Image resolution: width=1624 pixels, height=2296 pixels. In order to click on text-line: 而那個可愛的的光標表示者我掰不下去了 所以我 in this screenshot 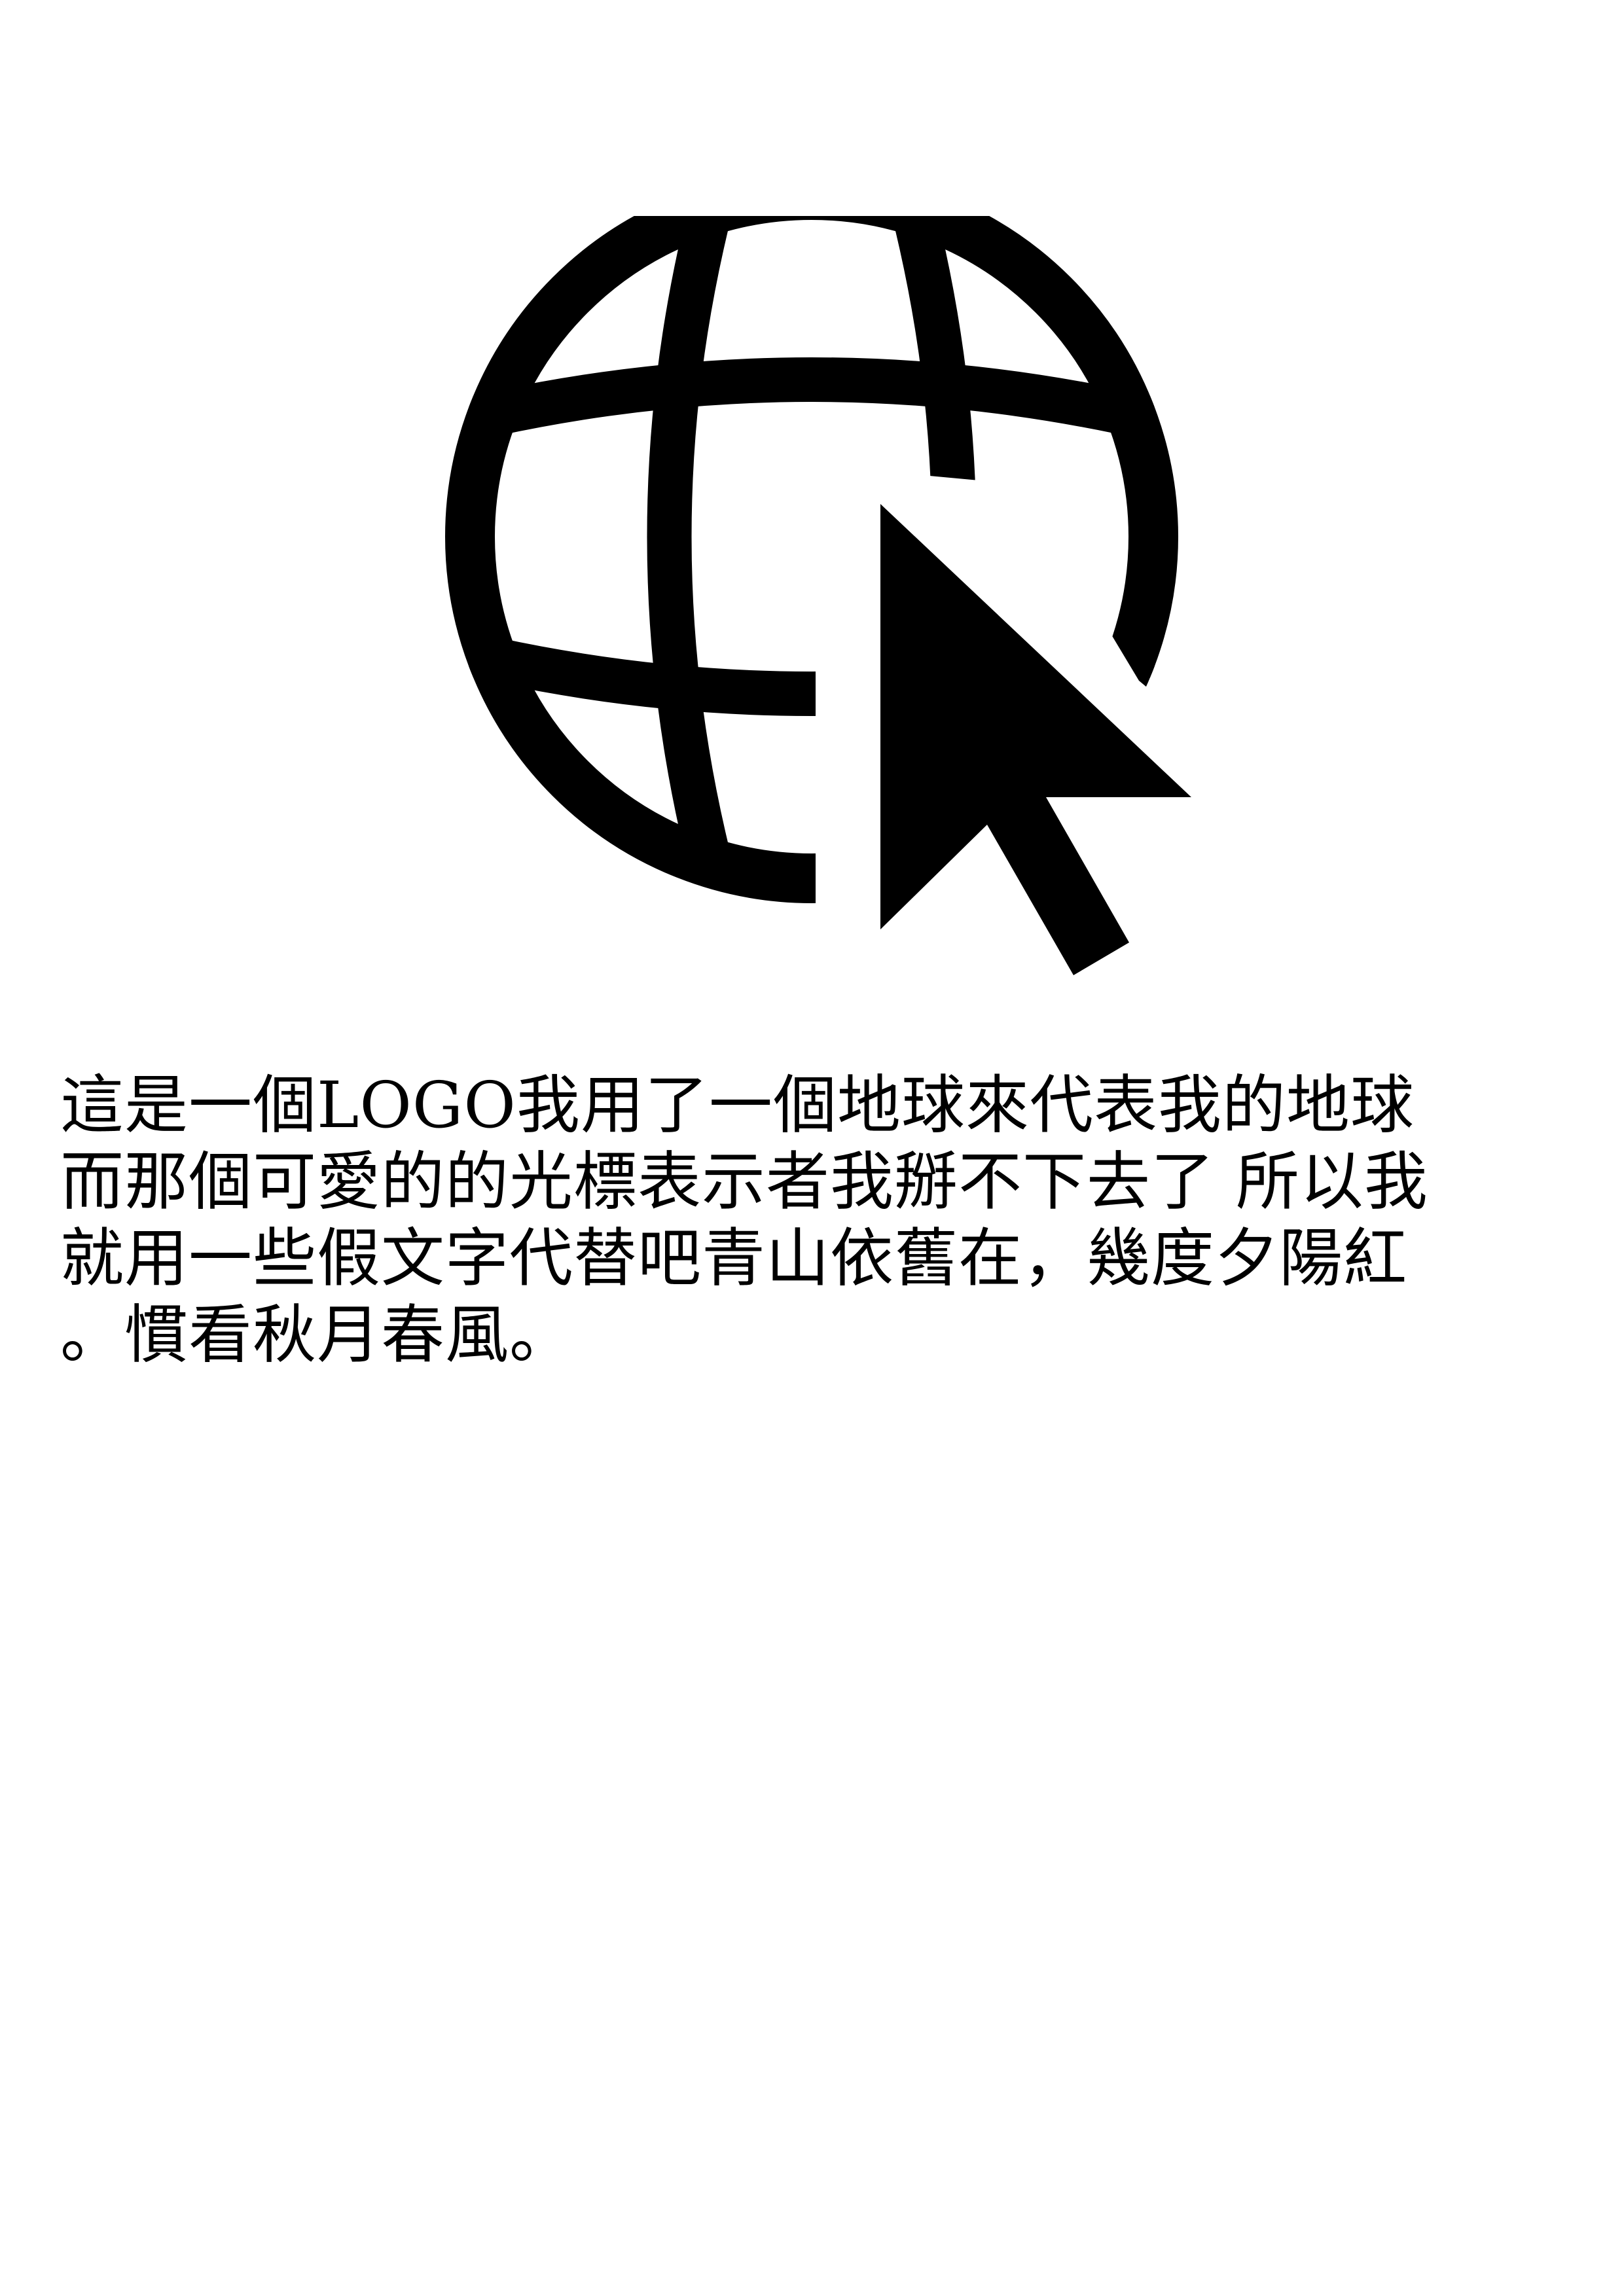, I will do `click(744, 1182)`.